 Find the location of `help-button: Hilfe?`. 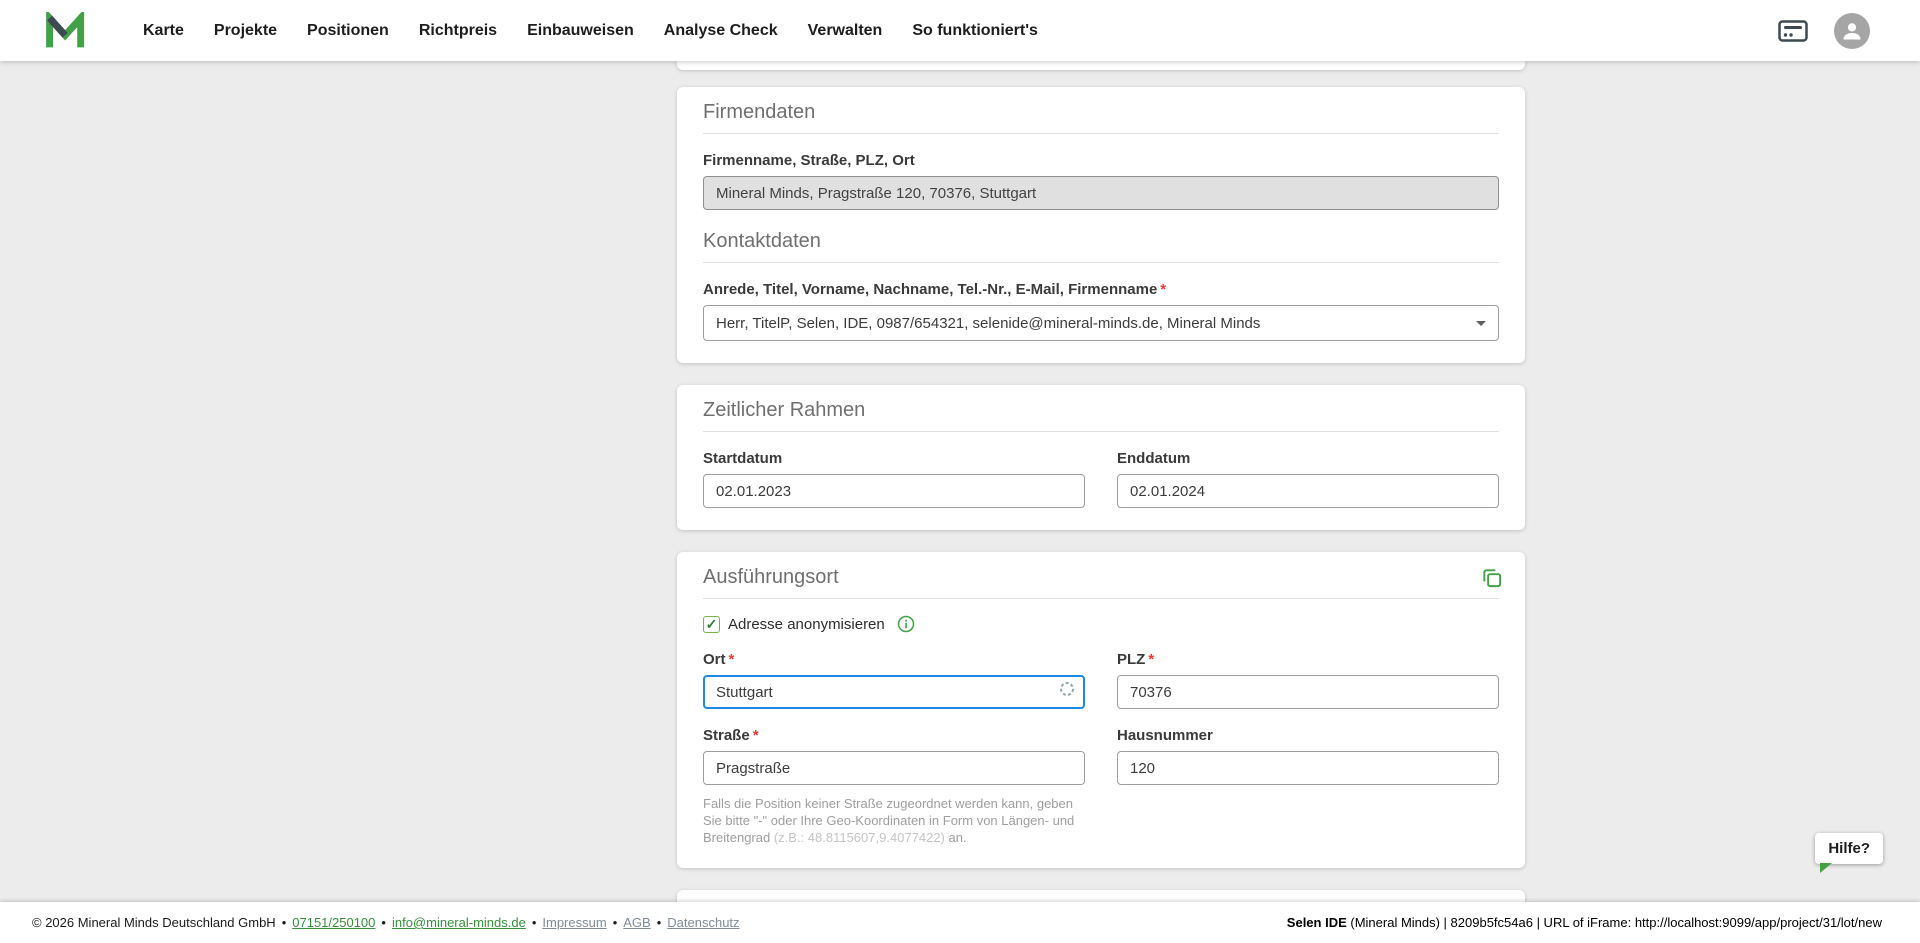

help-button: Hilfe? is located at coordinates (1849, 853).